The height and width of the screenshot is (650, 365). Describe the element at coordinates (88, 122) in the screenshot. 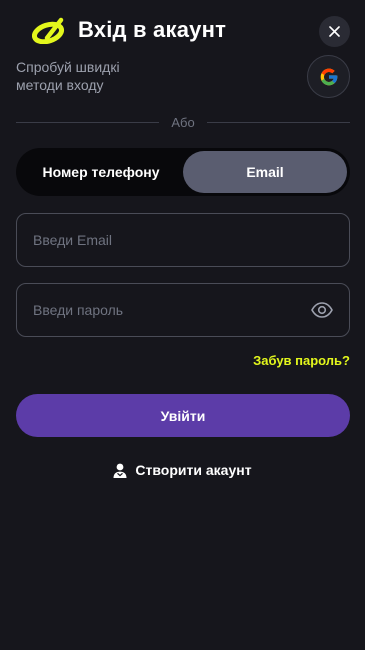

I see `divider-line-left` at that location.